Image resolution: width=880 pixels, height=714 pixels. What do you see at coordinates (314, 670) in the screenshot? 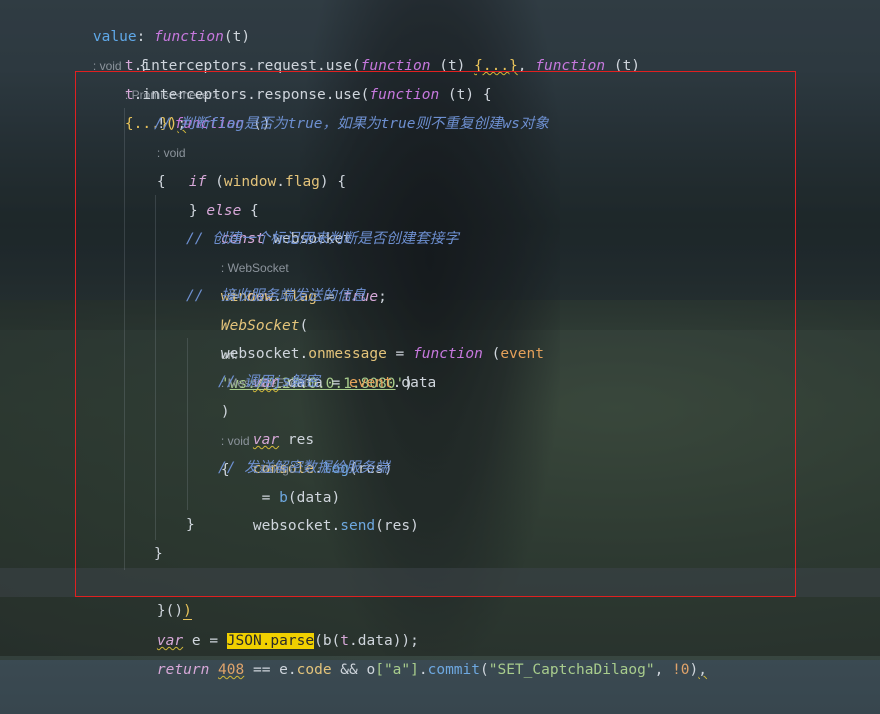
I see `code-token: code` at bounding box center [314, 670].